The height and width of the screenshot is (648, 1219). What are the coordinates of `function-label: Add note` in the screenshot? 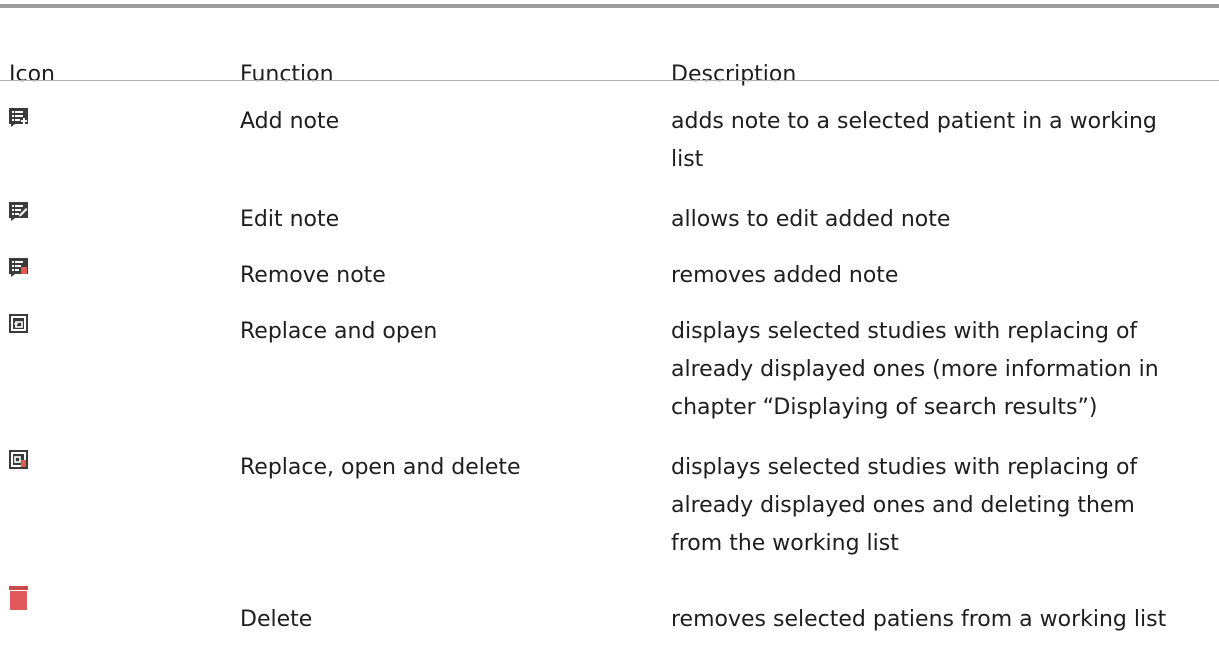 It's located at (290, 121).